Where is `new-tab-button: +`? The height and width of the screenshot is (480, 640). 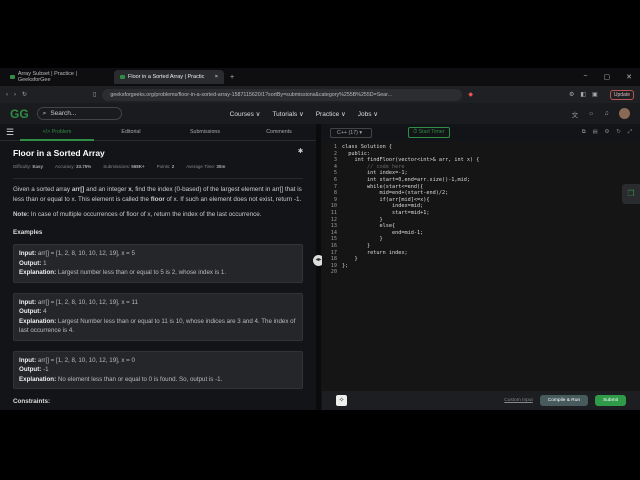
new-tab-button: + is located at coordinates (232, 77).